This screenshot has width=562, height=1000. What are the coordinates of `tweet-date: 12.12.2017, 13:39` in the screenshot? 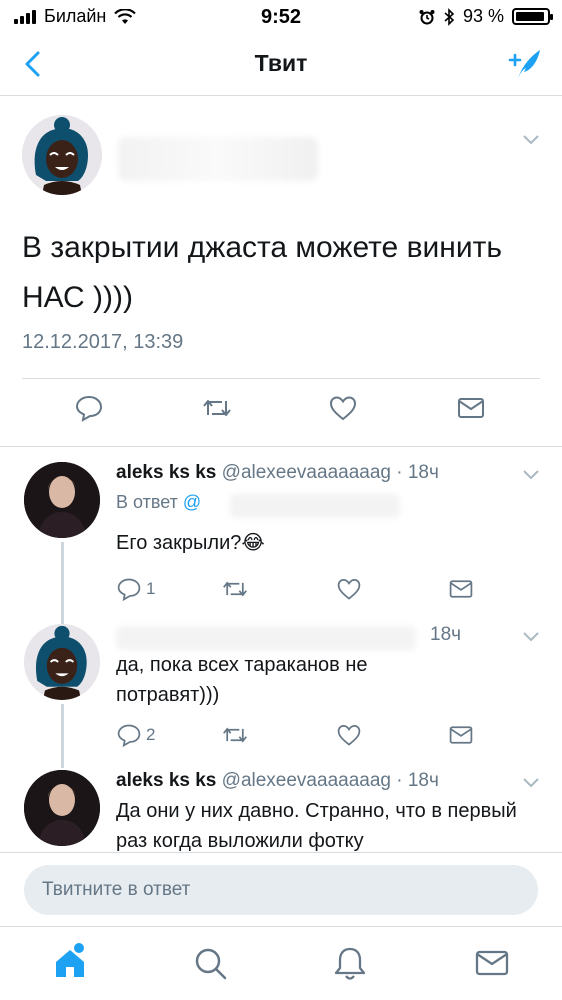 It's located at (103, 342).